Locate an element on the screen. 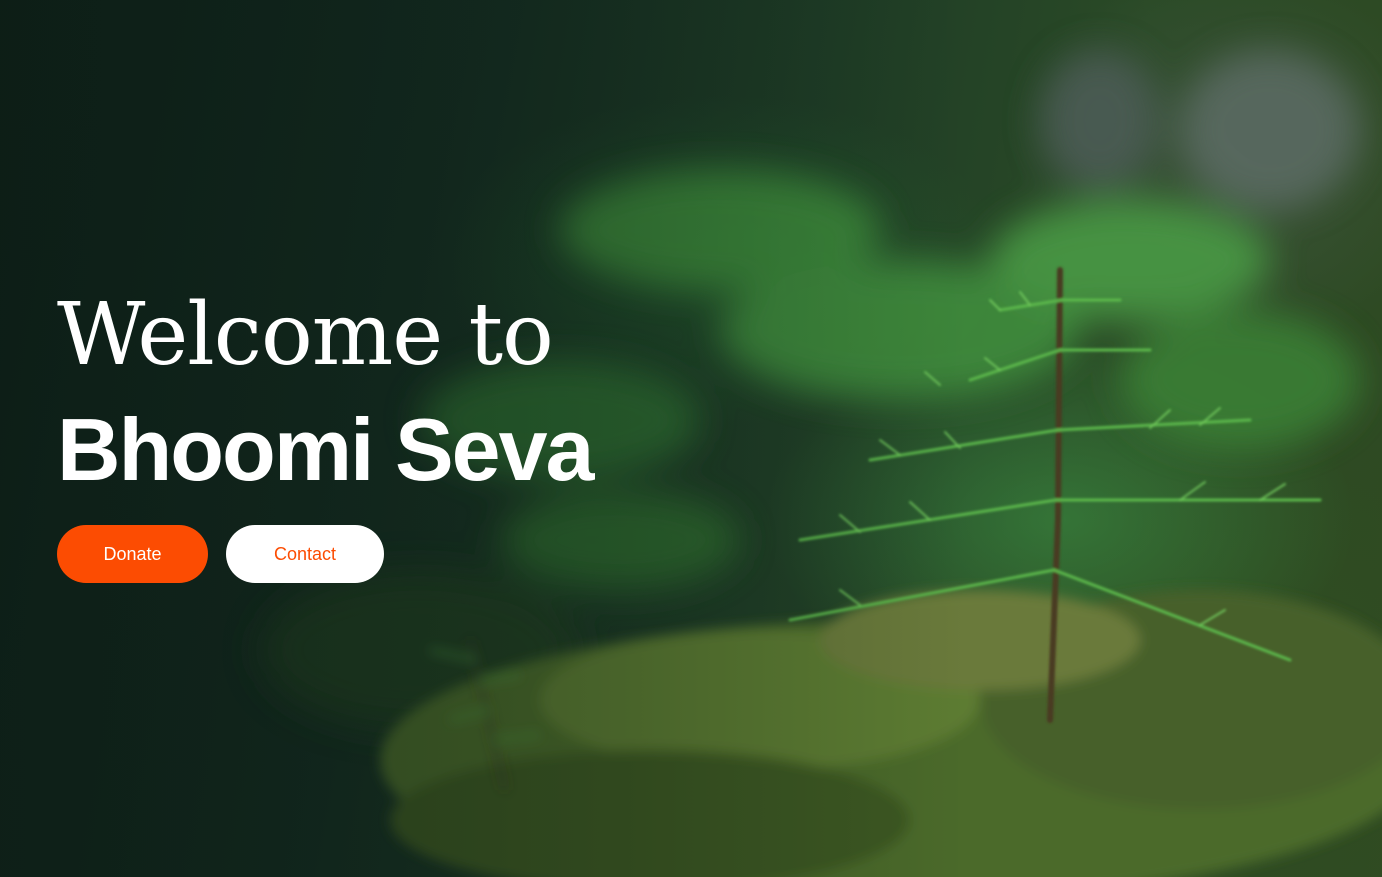 The image size is (1382, 877). hero-actions: Donate Contact is located at coordinates (407, 554).